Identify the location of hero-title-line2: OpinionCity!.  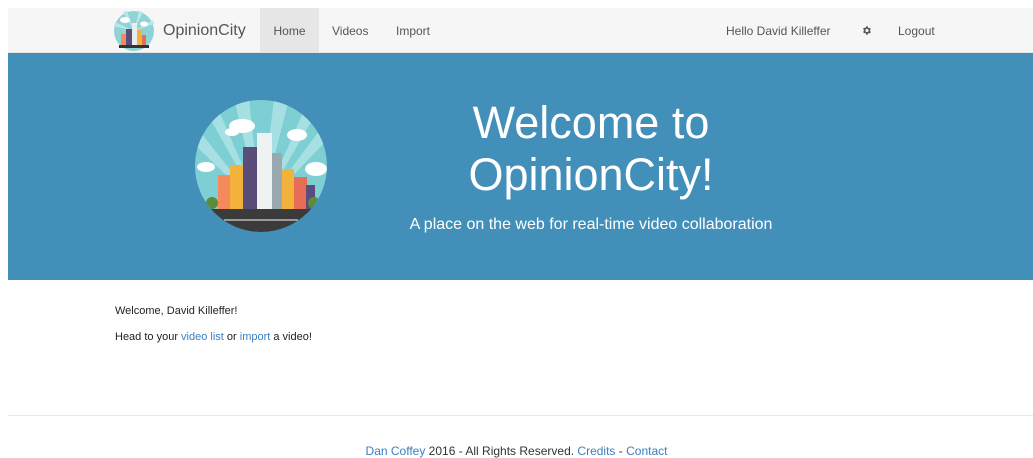
(591, 174).